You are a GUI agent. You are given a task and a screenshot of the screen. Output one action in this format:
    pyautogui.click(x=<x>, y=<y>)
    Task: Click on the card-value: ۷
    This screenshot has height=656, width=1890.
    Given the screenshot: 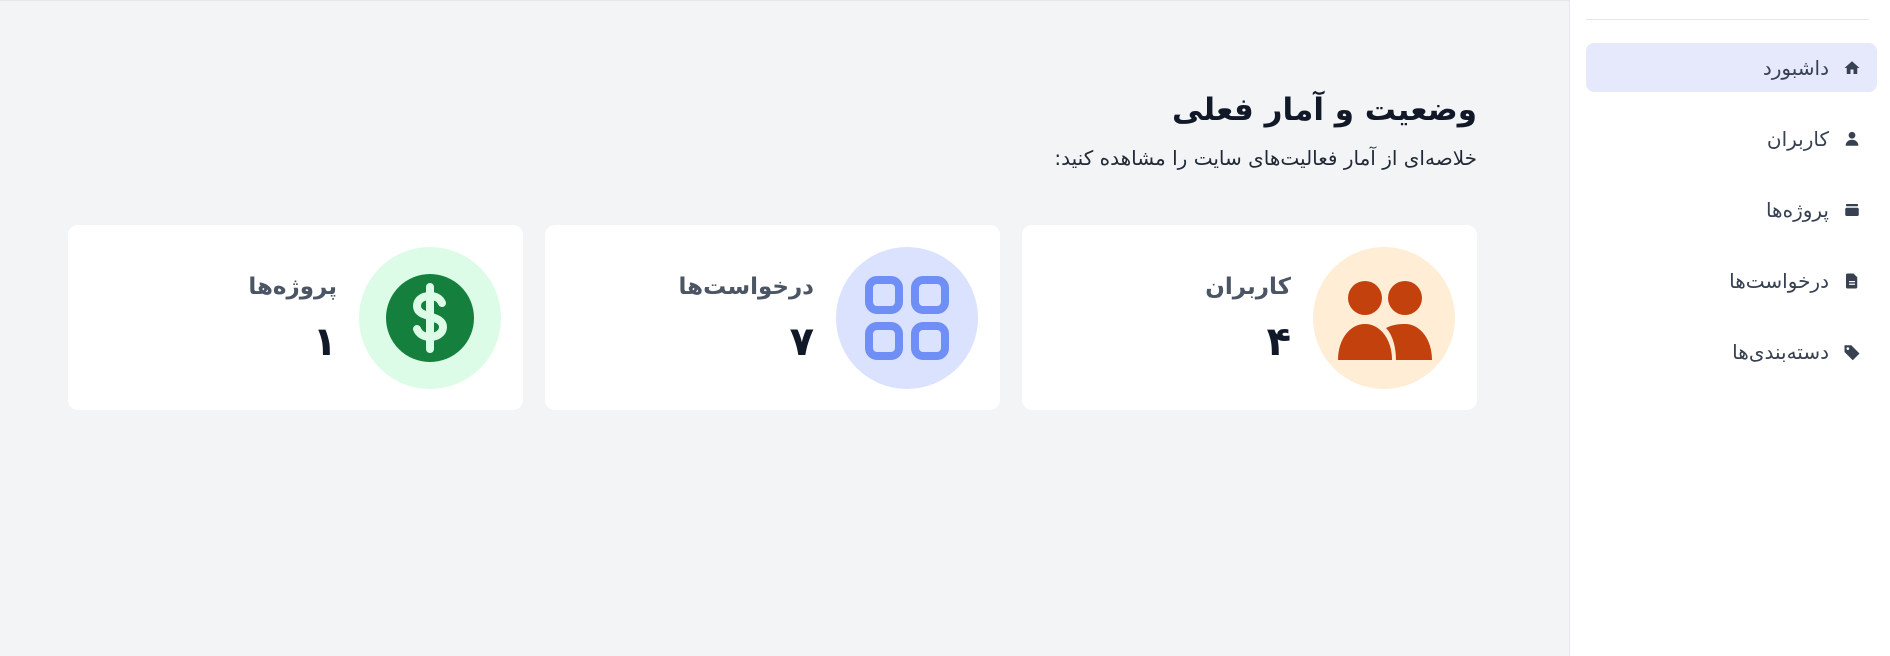 What is the action you would take?
    pyautogui.click(x=801, y=341)
    